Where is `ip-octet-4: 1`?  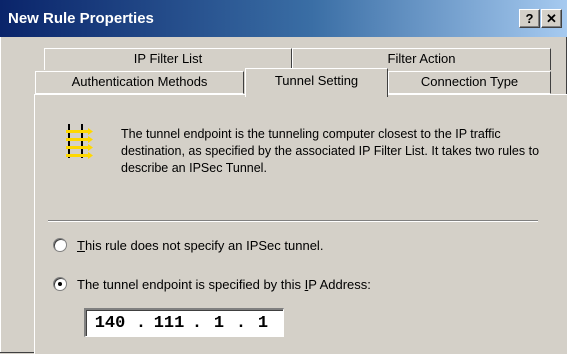
ip-octet-4: 1 is located at coordinates (263, 323).